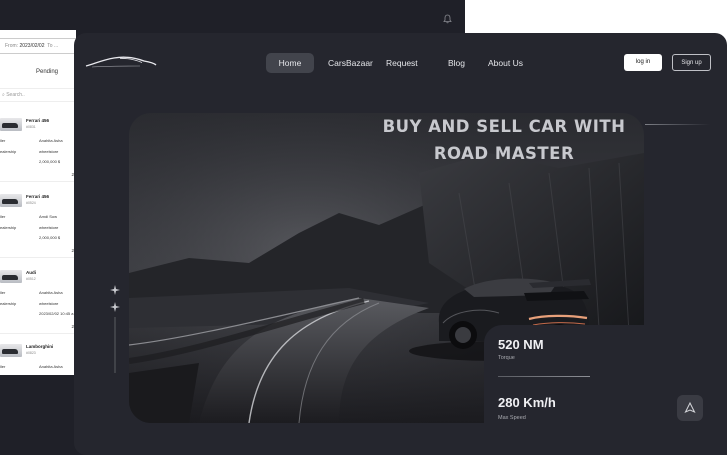  What do you see at coordinates (3, 95) in the screenshot?
I see `search-icon: ⌕` at bounding box center [3, 95].